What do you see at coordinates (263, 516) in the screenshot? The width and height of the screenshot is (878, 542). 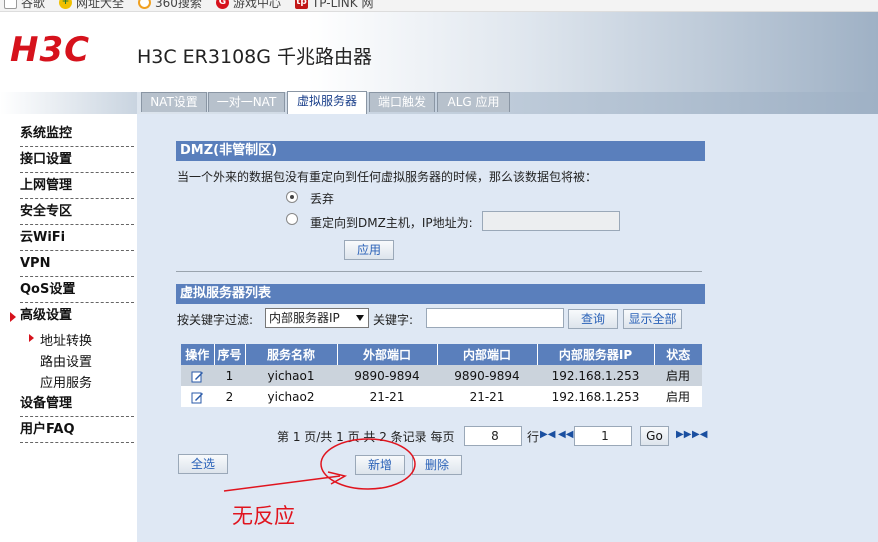 I see `annotation-text: 无反应` at bounding box center [263, 516].